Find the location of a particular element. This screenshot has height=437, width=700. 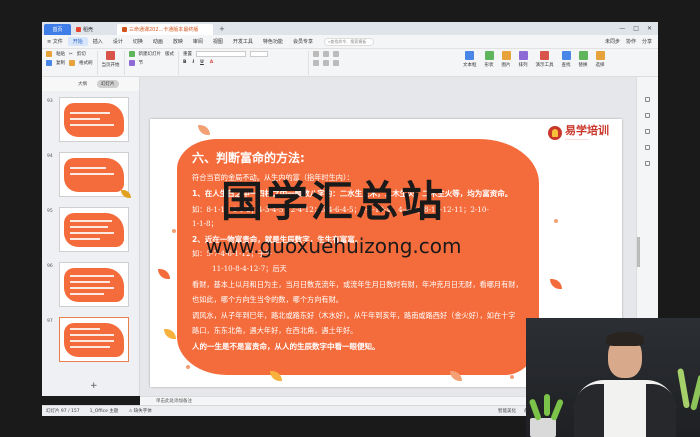

missing-font-indicator: ⚠ 缺失字体 is located at coordinates (139, 411).